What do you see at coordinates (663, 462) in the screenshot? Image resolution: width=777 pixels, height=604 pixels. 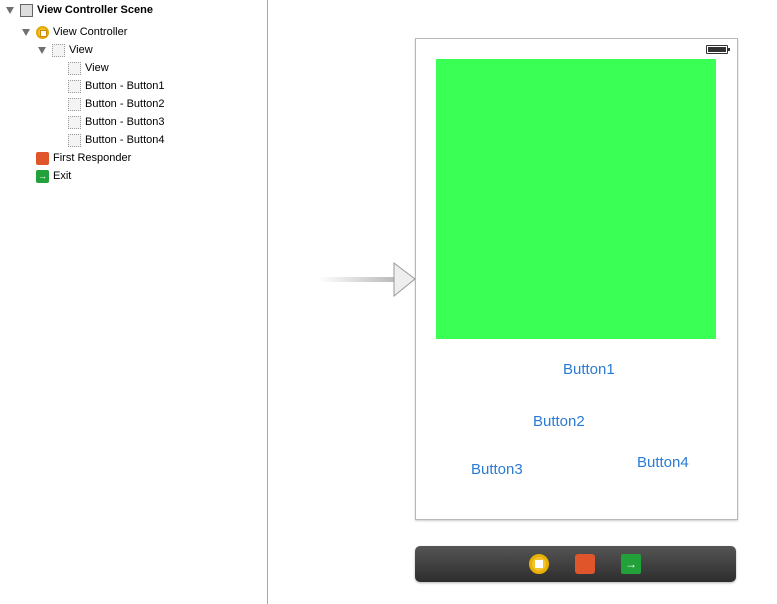 I see `button4: Button4` at bounding box center [663, 462].